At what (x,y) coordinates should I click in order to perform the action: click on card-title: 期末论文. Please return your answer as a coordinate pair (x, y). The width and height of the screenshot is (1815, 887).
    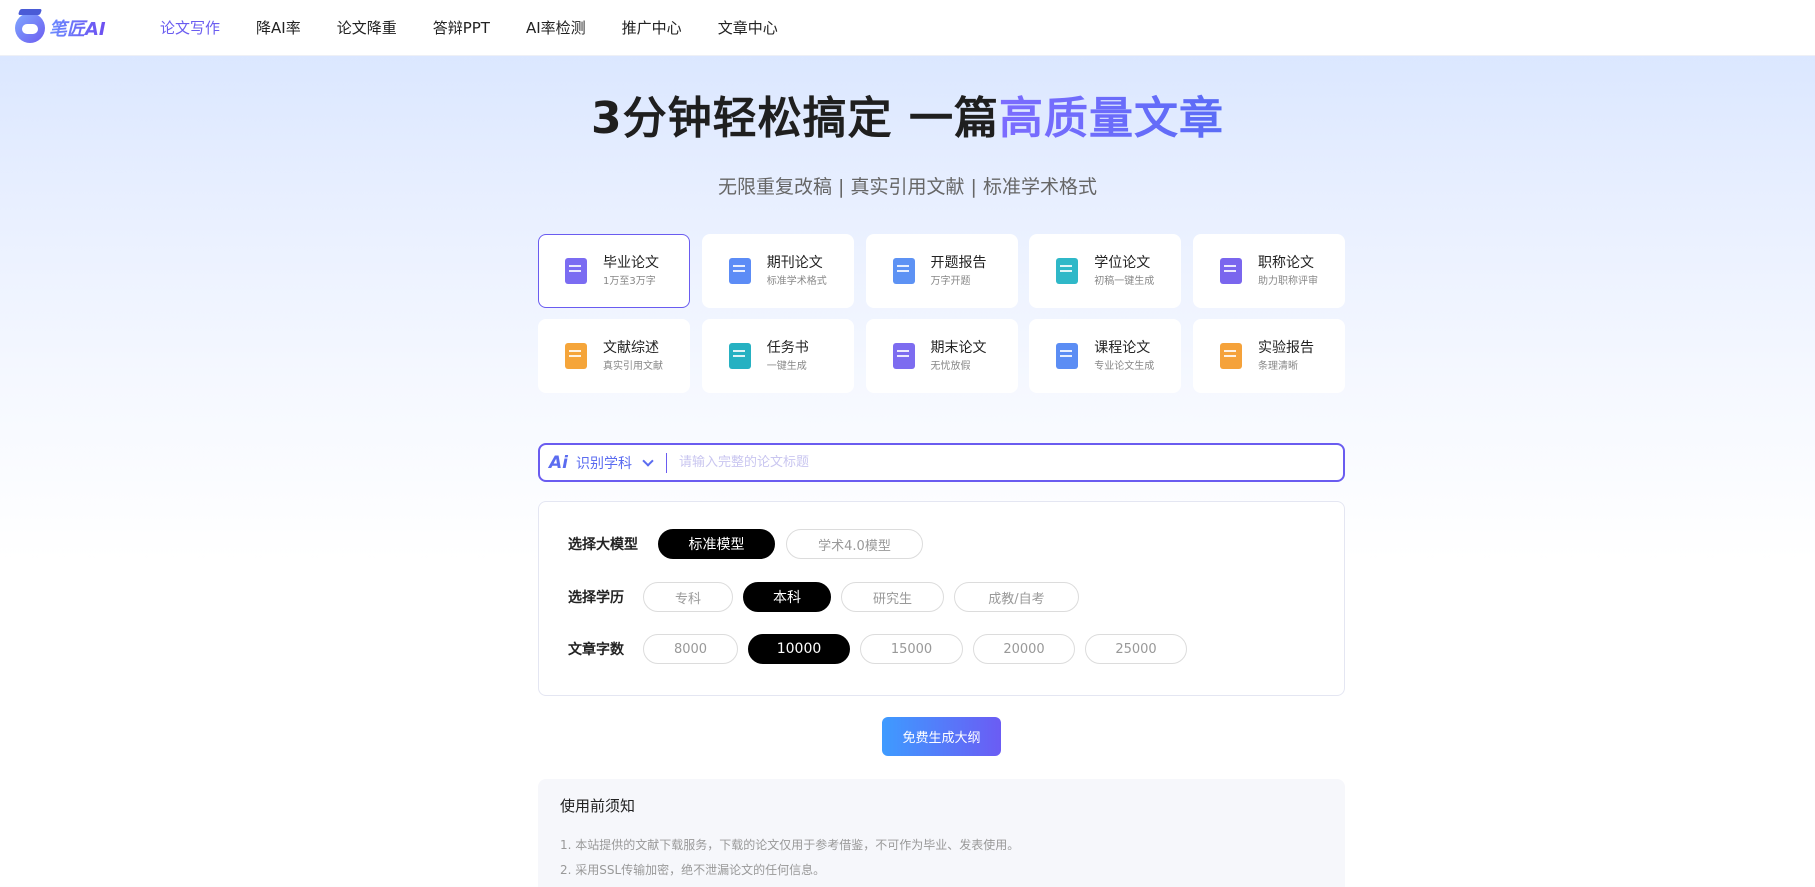
    Looking at the image, I should click on (958, 348).